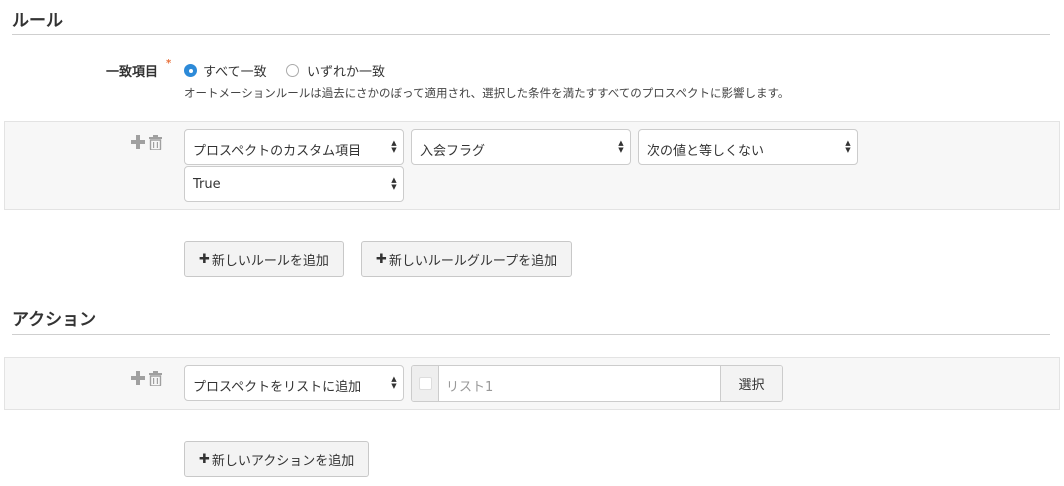  I want to click on action-type-select: プロスペクトをリストに追加 ▲ ▼, so click(294, 383).